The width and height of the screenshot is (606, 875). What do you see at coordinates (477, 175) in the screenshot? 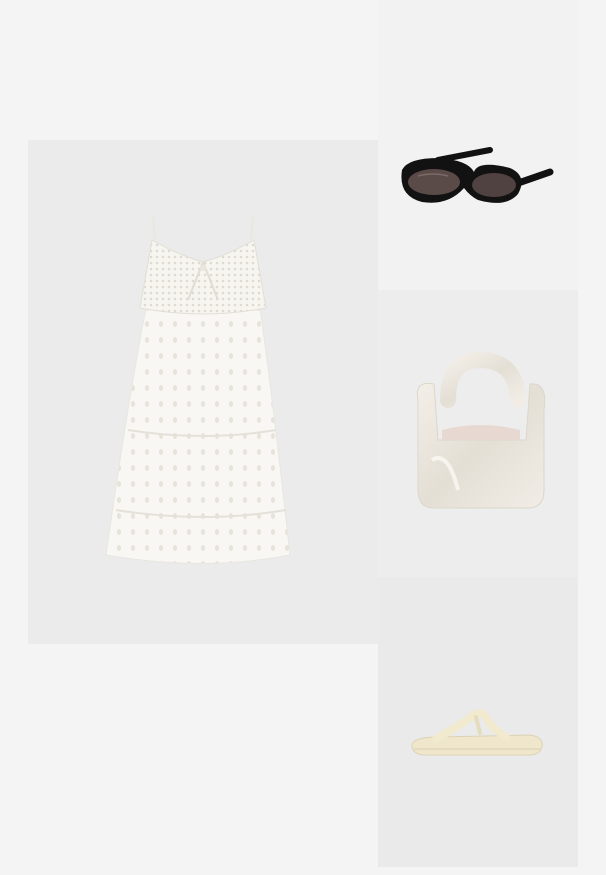
I see `sunglasses-image` at bounding box center [477, 175].